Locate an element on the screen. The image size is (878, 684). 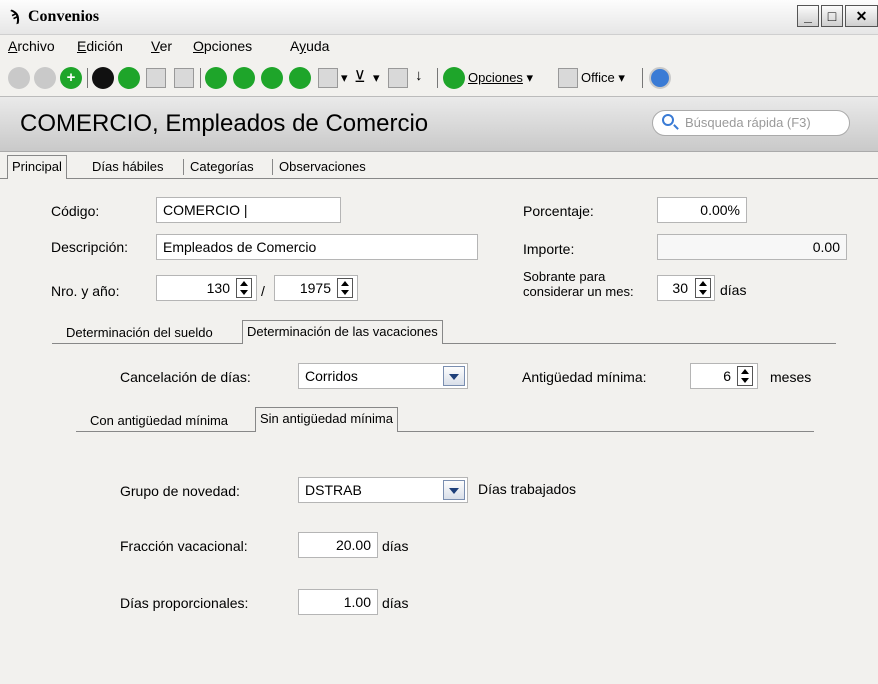
menu-ver: Ver is located at coordinates (161, 46).